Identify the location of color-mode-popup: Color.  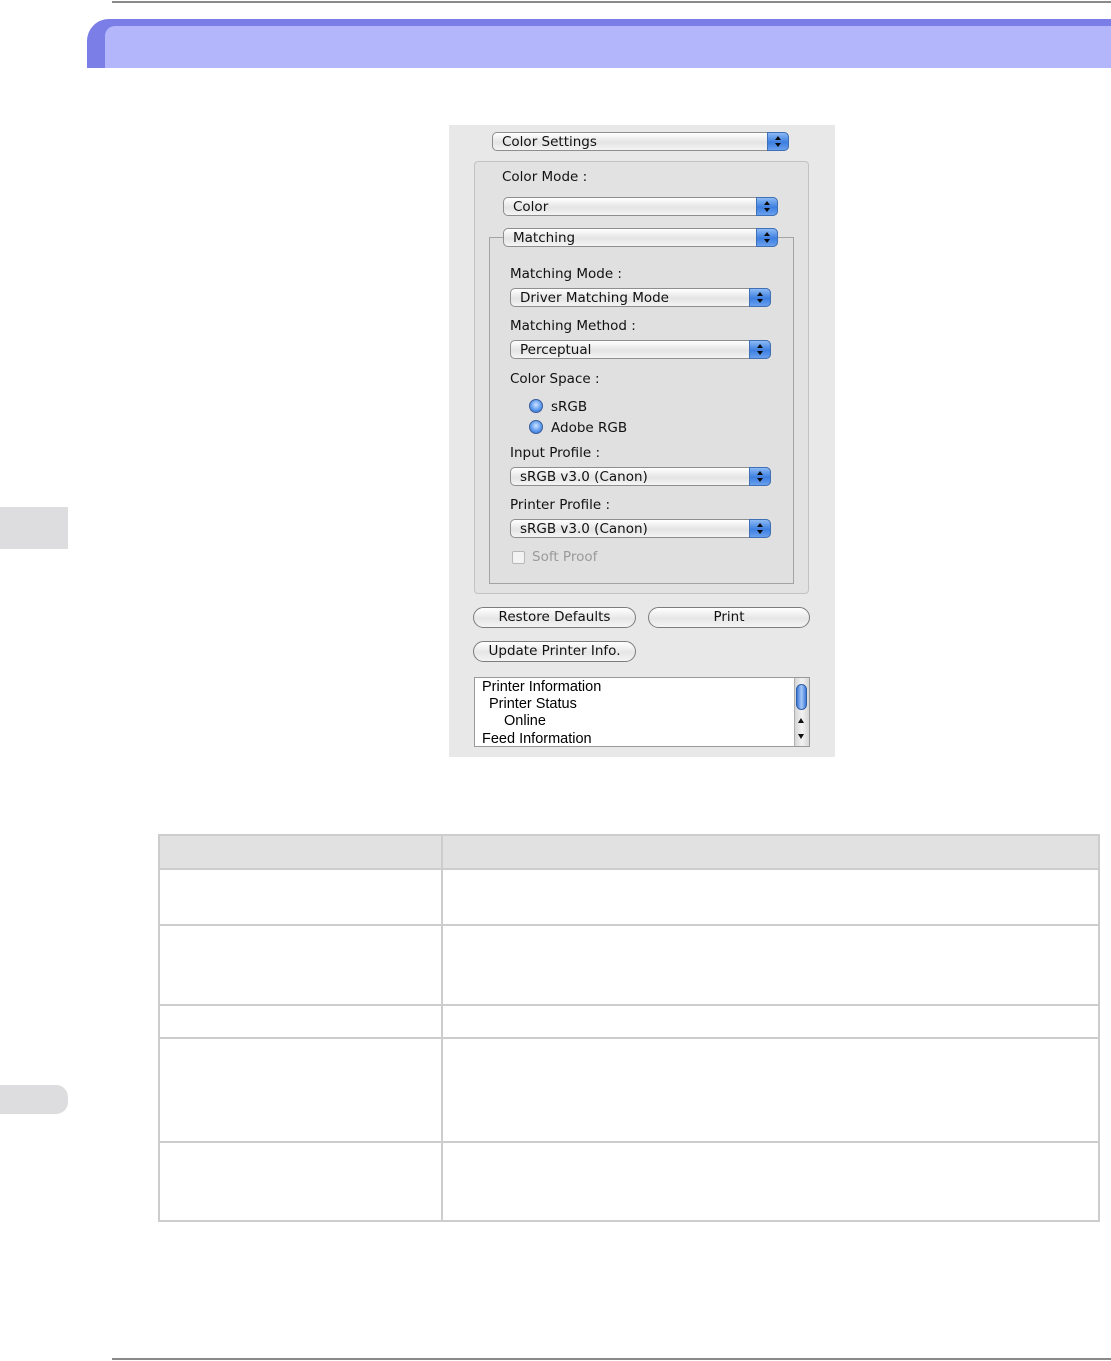
(640, 206).